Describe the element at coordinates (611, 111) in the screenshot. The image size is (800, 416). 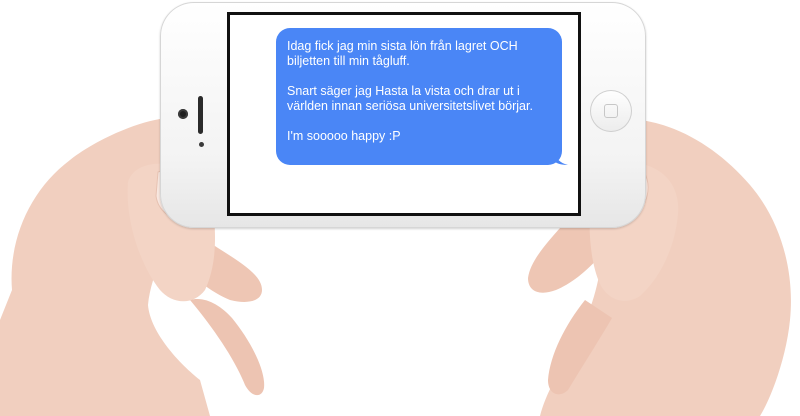
I see `home-button-icon` at that location.